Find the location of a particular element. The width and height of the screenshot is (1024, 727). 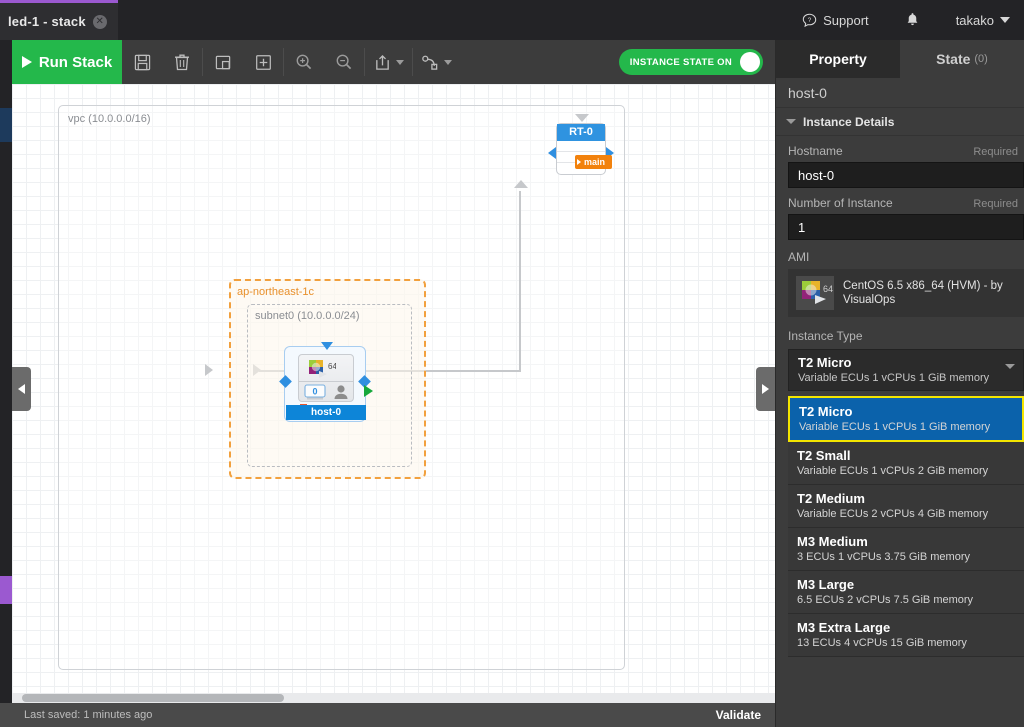

copy-icon is located at coordinates (222, 62).